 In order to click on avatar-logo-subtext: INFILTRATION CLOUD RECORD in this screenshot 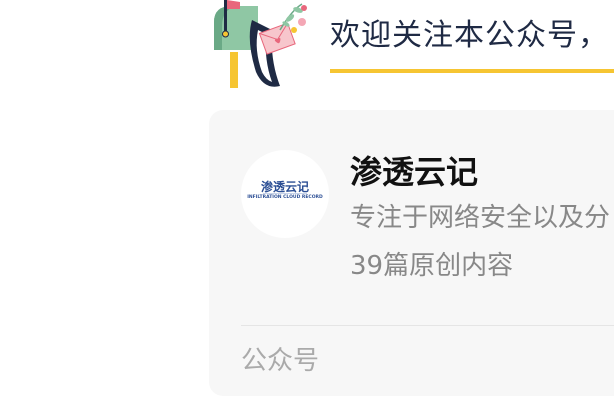, I will do `click(285, 197)`.